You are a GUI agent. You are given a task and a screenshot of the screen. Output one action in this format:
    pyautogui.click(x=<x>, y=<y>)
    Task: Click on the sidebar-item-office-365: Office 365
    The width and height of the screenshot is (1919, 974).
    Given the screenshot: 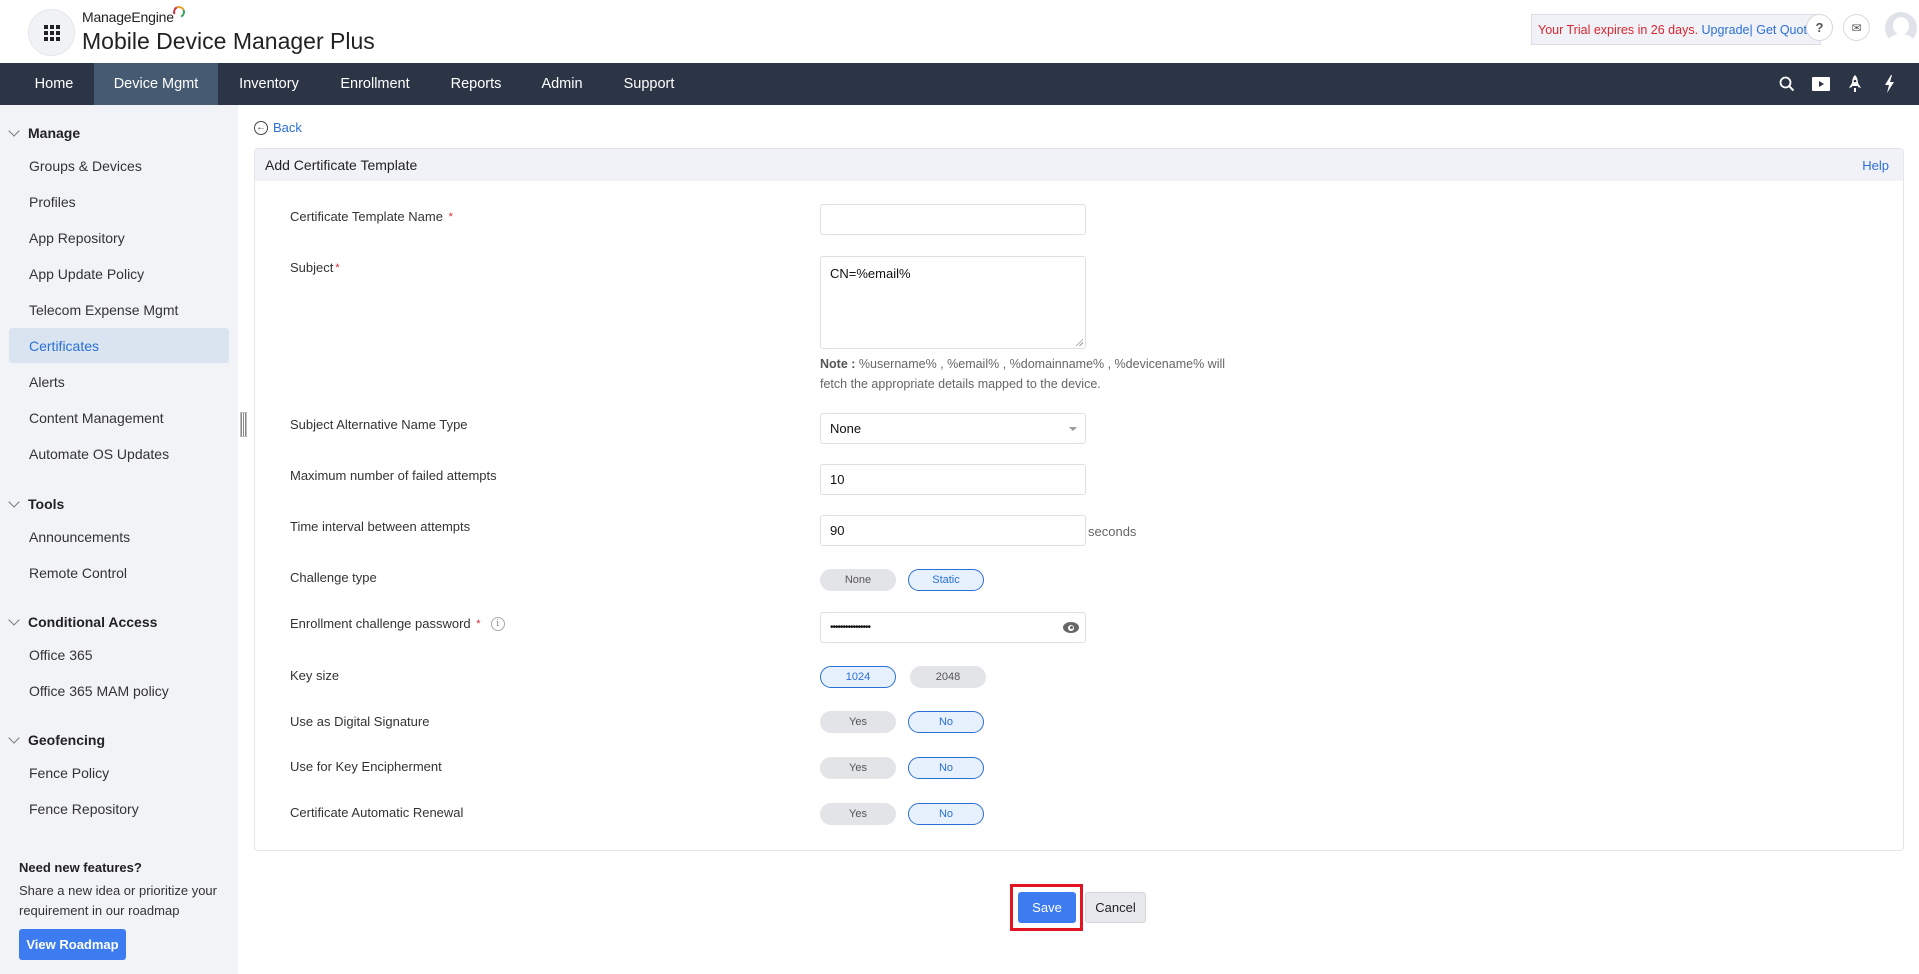 What is the action you would take?
    pyautogui.click(x=119, y=654)
    